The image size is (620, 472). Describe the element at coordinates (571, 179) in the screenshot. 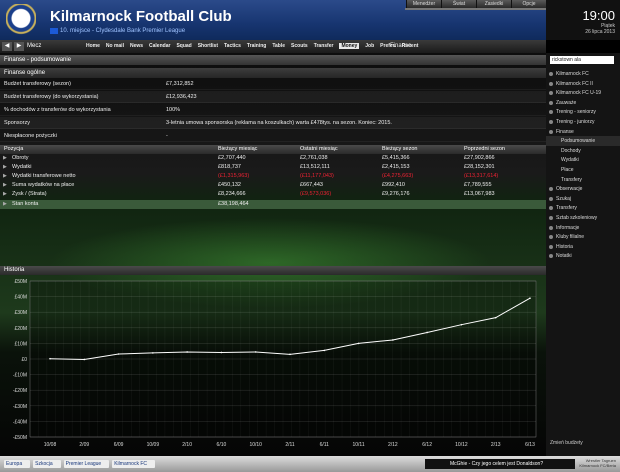

I see `sidebar-item-label: Transfery` at that location.